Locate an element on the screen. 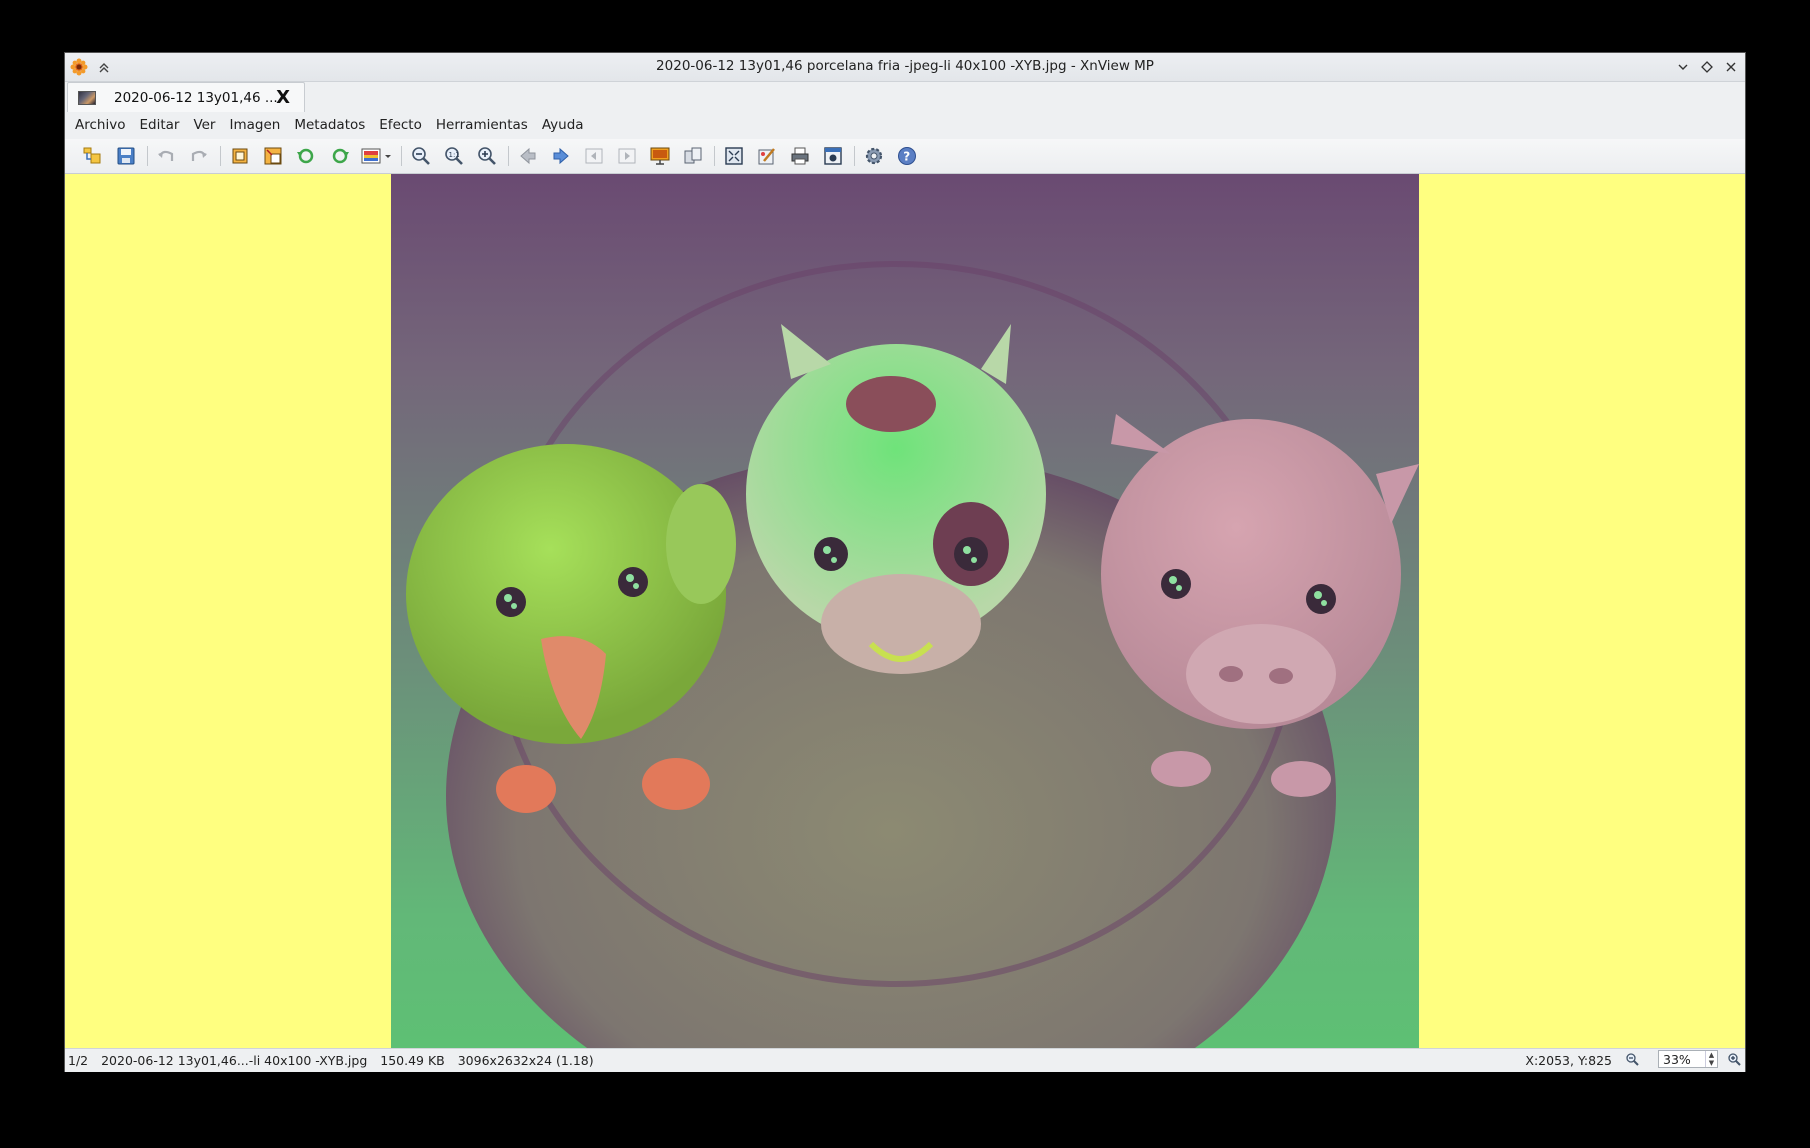  zoom-fit-icon: 1:1 is located at coordinates (454, 156).